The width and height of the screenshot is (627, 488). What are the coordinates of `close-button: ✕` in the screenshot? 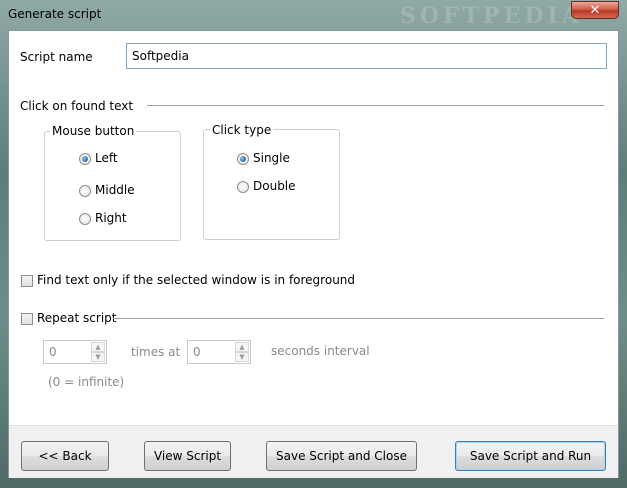 It's located at (595, 10).